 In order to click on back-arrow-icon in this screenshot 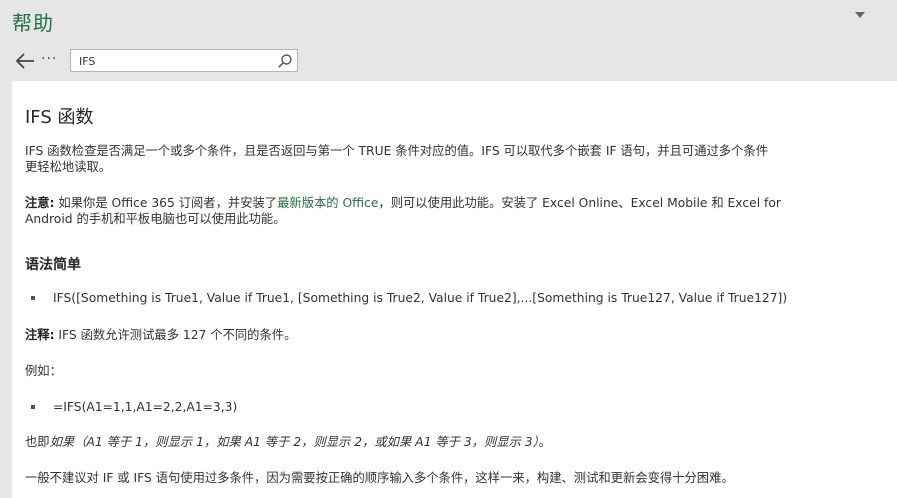, I will do `click(25, 61)`.